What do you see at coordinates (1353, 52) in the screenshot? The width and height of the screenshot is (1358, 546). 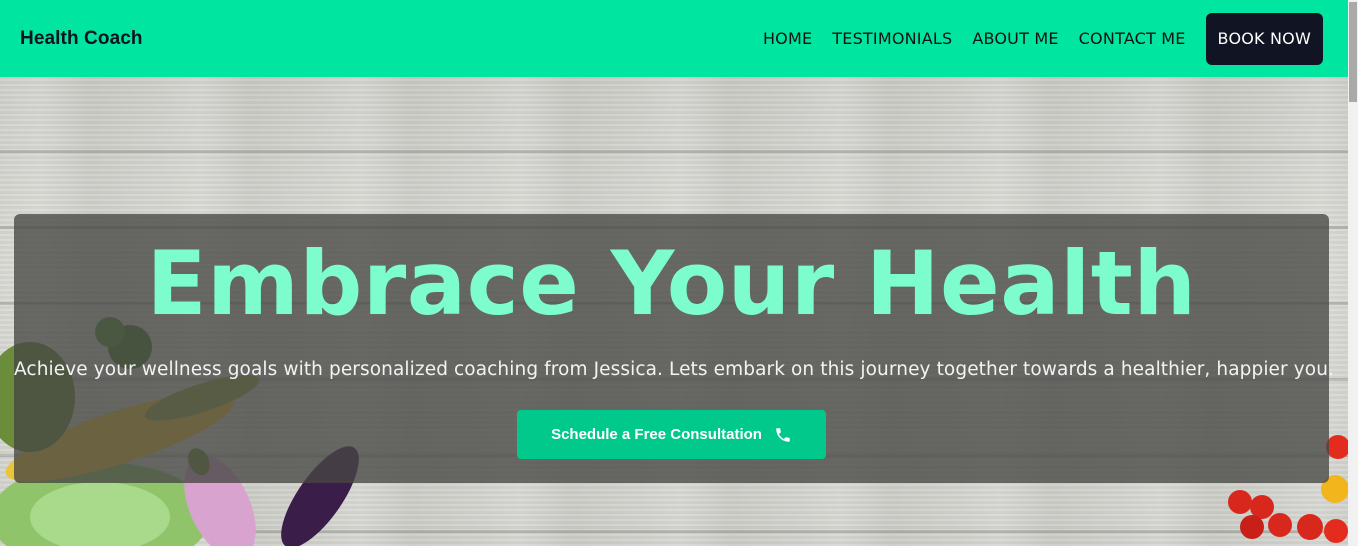 I see `scrollbar-thumb` at bounding box center [1353, 52].